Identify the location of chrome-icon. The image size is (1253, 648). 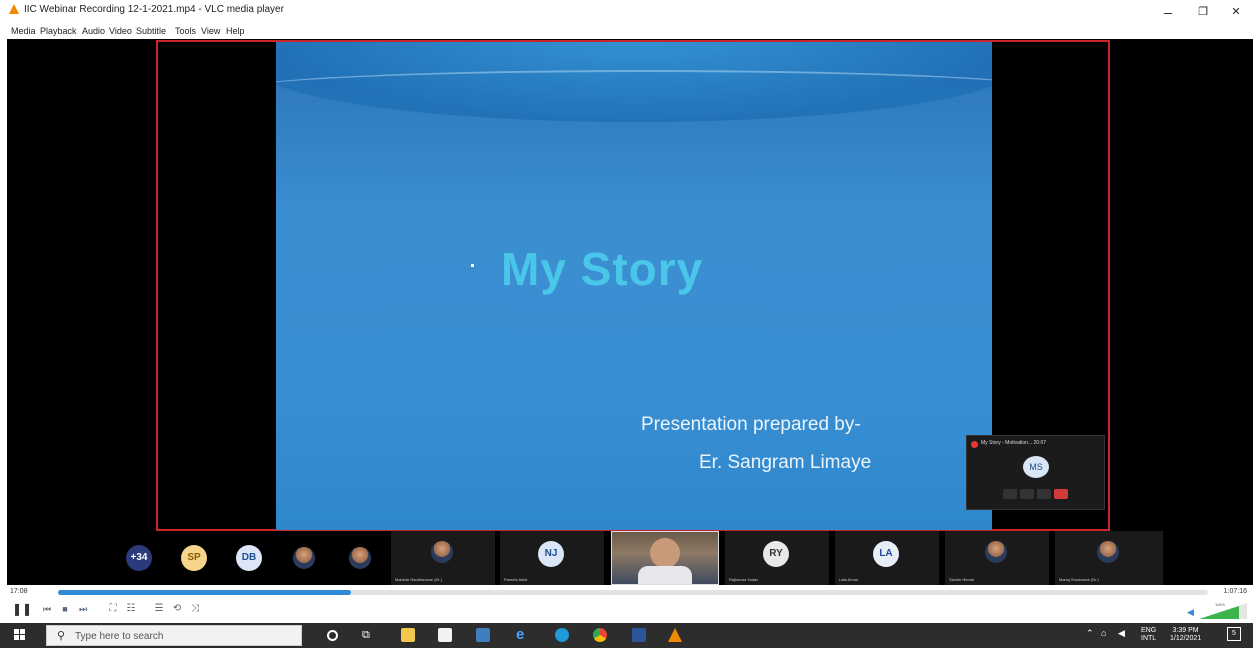
(600, 635).